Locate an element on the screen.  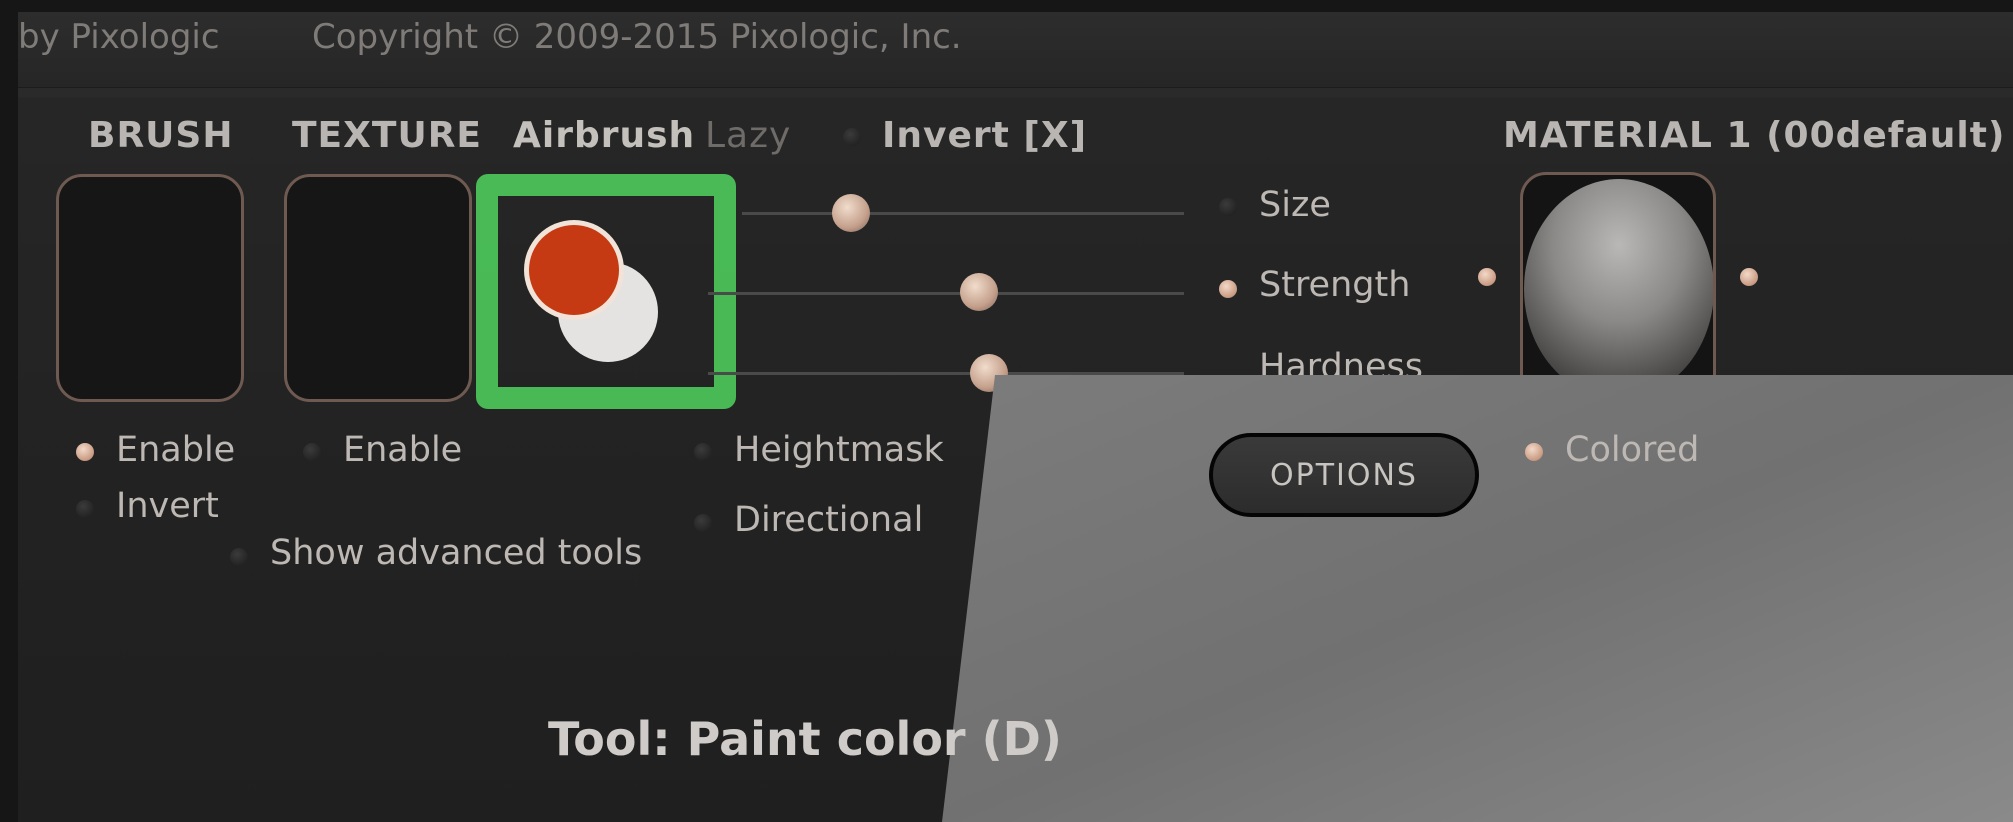
directional-toggle-icon is located at coordinates (703, 523).